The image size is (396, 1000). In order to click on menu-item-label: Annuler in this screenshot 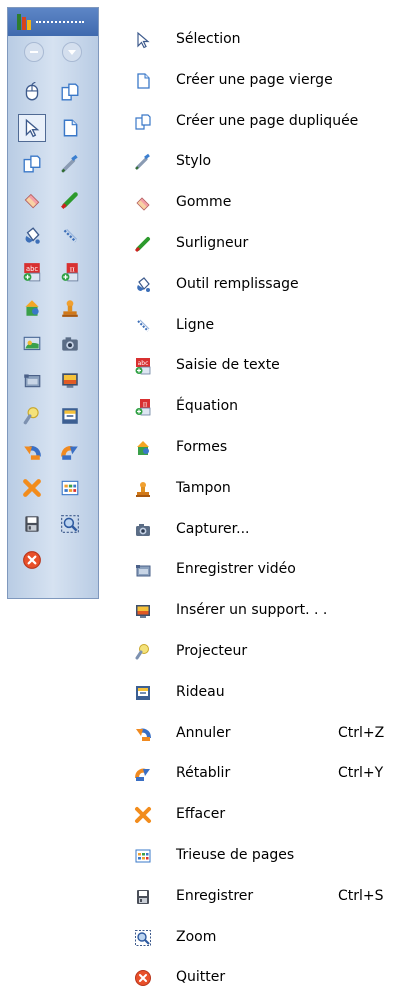, I will do `click(203, 732)`.